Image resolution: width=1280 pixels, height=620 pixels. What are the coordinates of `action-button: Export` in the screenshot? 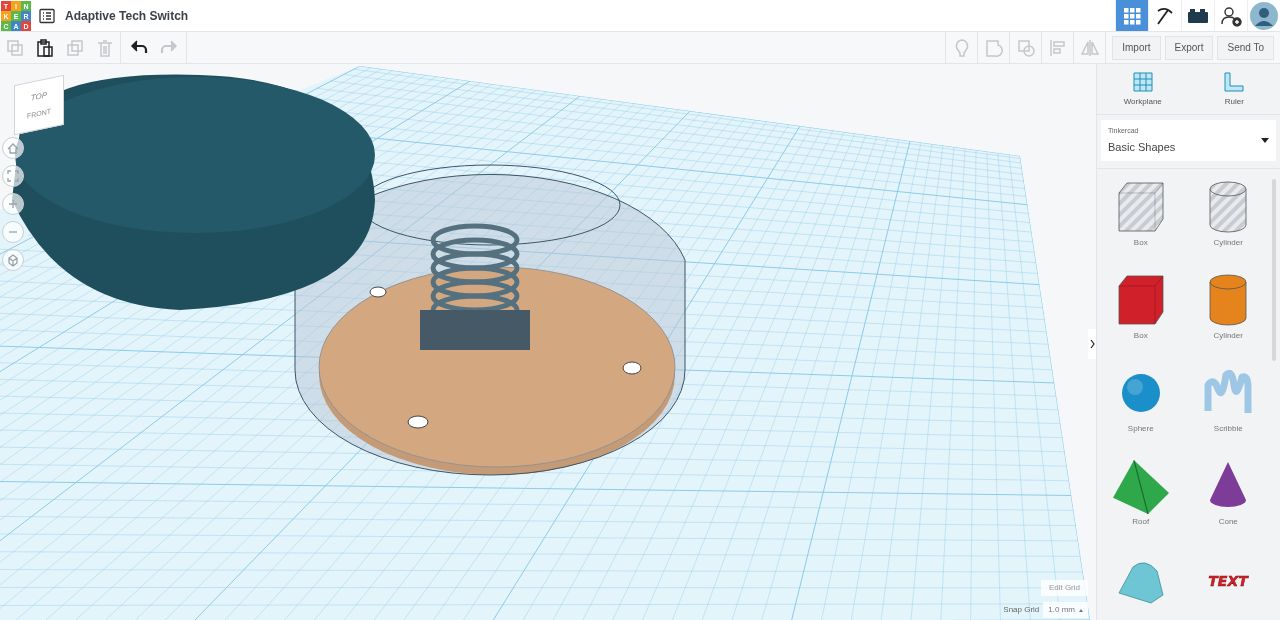 It's located at (1189, 47).